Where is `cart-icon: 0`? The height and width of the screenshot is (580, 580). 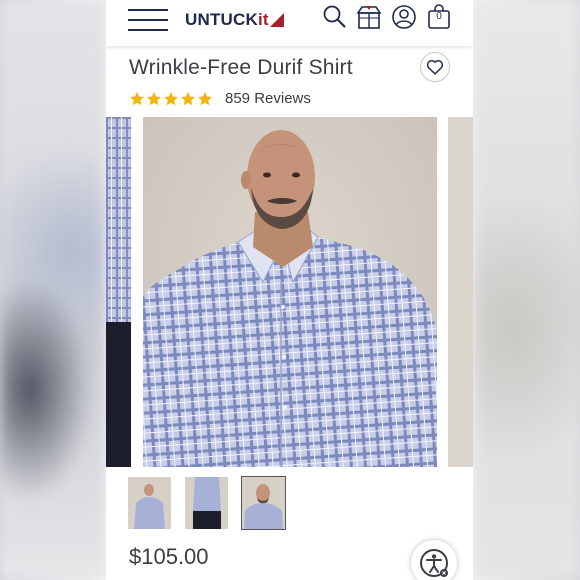
cart-icon: 0 is located at coordinates (439, 17).